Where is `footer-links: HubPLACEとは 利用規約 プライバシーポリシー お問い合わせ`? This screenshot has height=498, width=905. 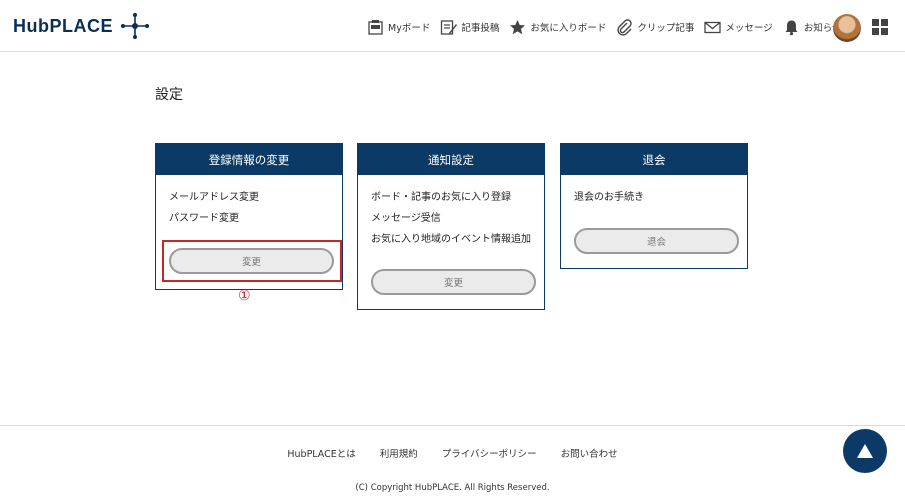
footer-links: HubPLACEとは 利用規約 プライバシーポリシー お問い合わせ is located at coordinates (452, 453).